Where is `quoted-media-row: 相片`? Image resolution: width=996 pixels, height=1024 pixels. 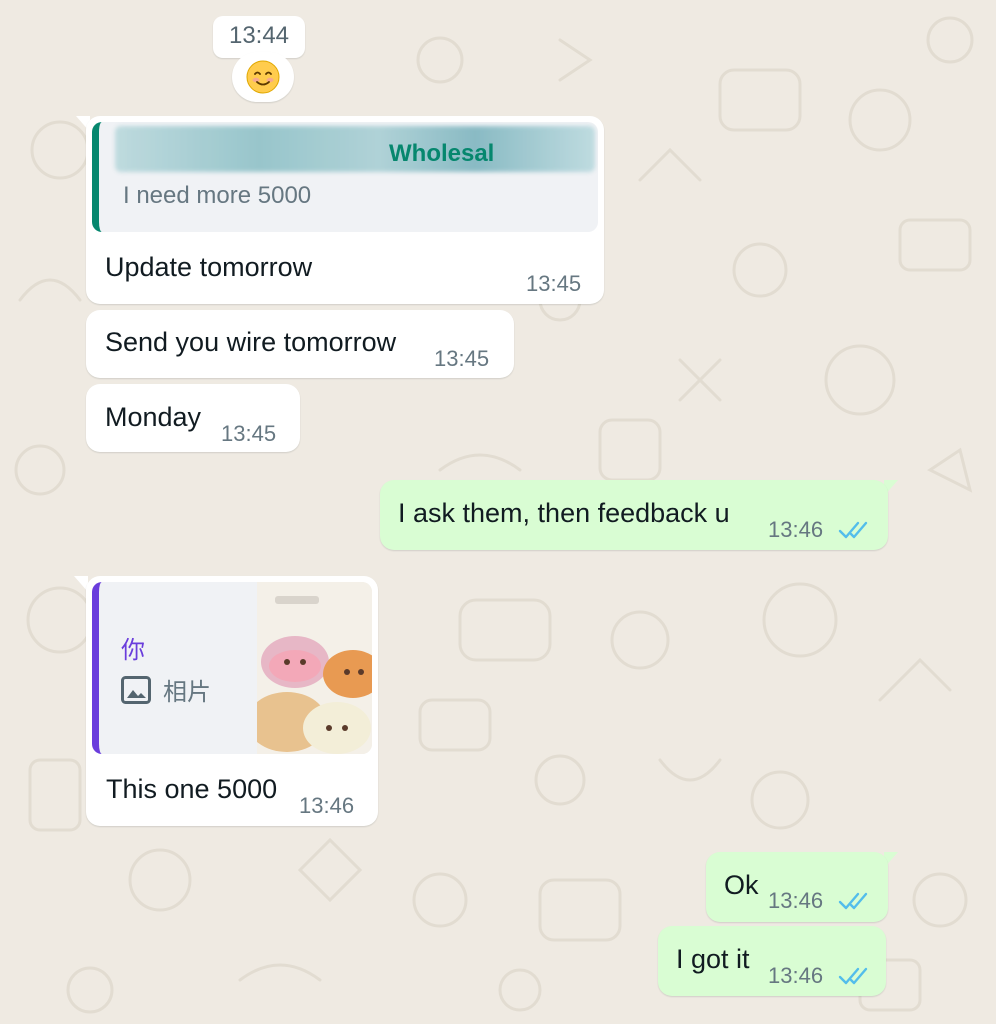 quoted-media-row: 相片 is located at coordinates (166, 689).